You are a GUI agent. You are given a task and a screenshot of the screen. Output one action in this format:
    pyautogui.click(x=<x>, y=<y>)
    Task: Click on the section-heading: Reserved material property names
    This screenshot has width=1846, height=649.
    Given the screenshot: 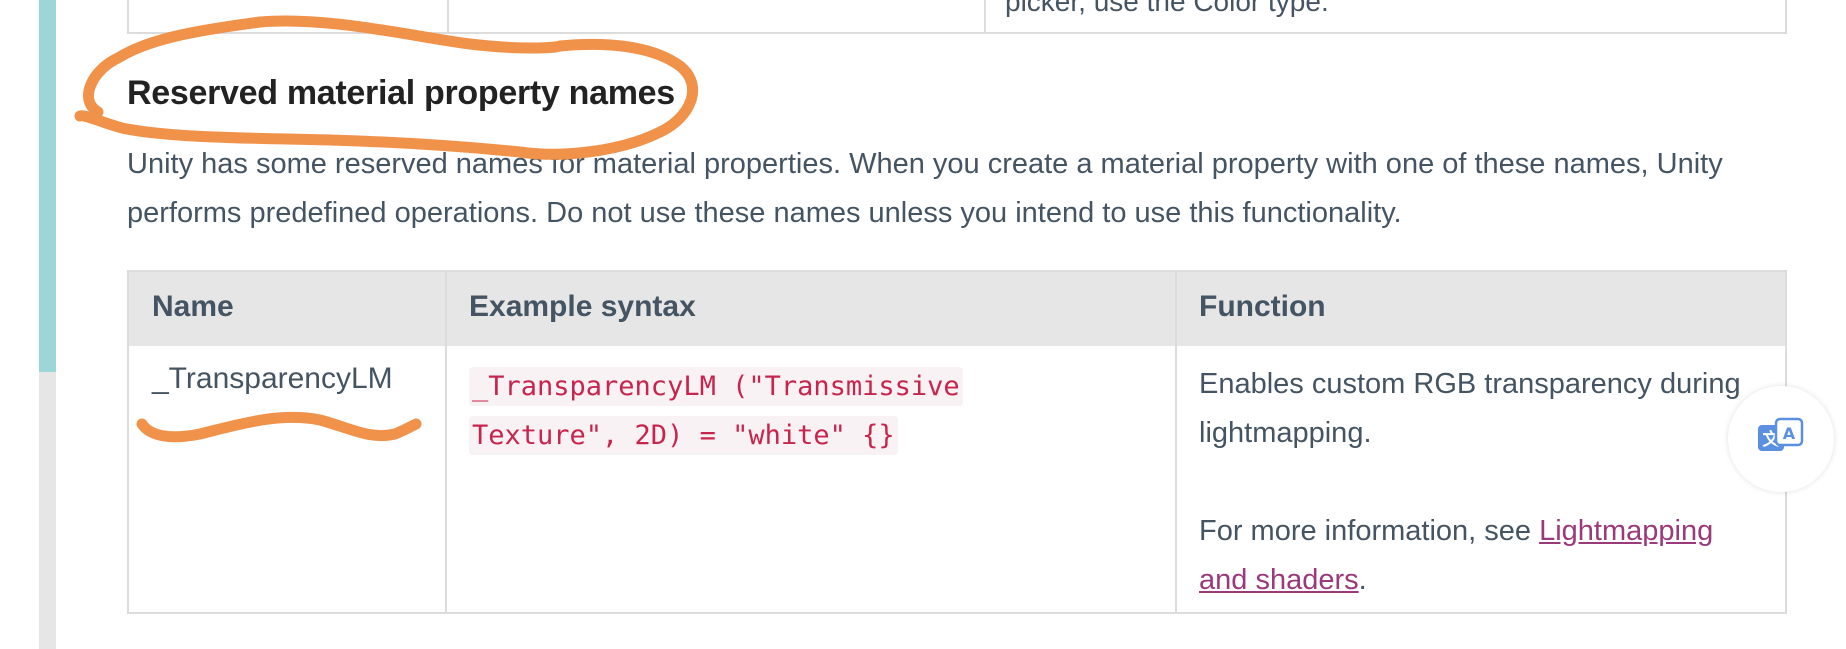 What is the action you would take?
    pyautogui.click(x=401, y=93)
    